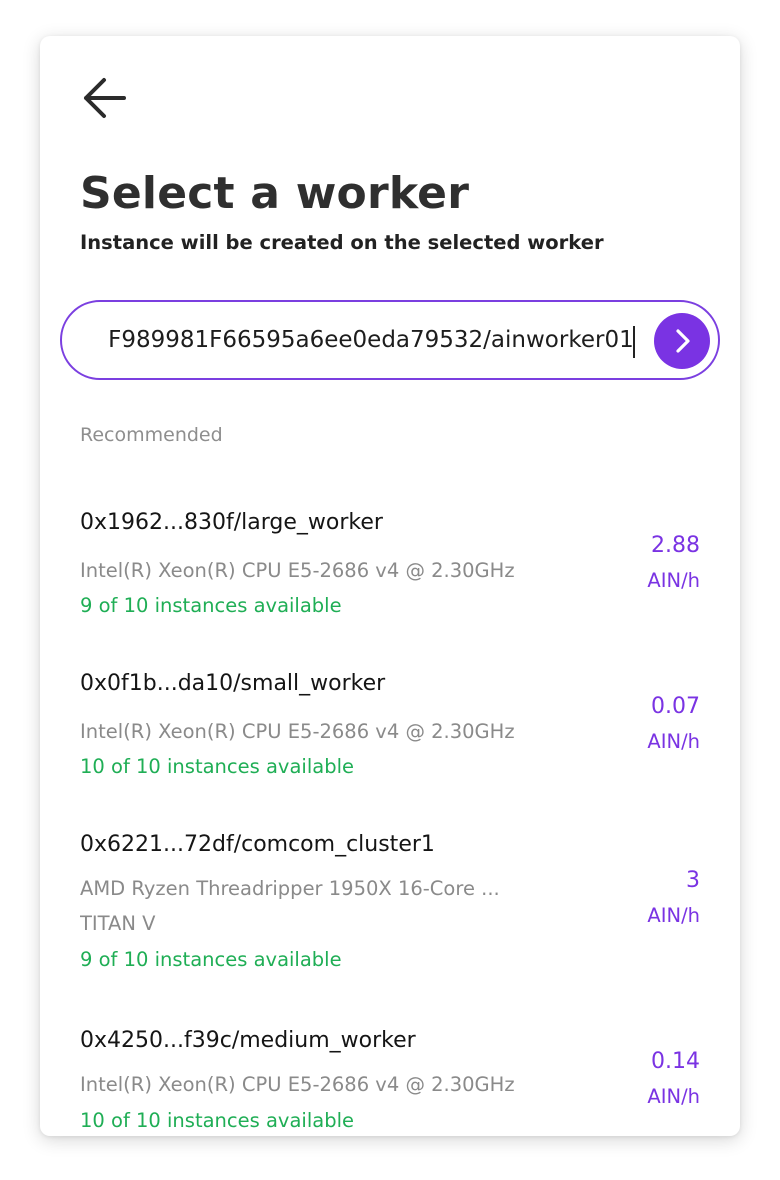  I want to click on worker-address-input, so click(372, 340).